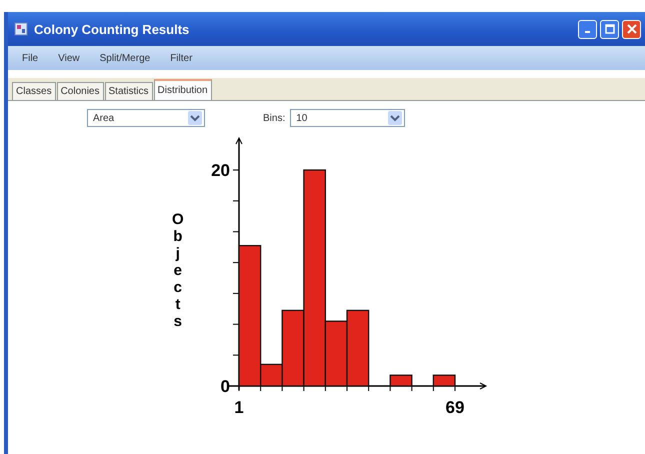 The height and width of the screenshot is (454, 645). I want to click on menu-item: Split/Merge, so click(125, 58).